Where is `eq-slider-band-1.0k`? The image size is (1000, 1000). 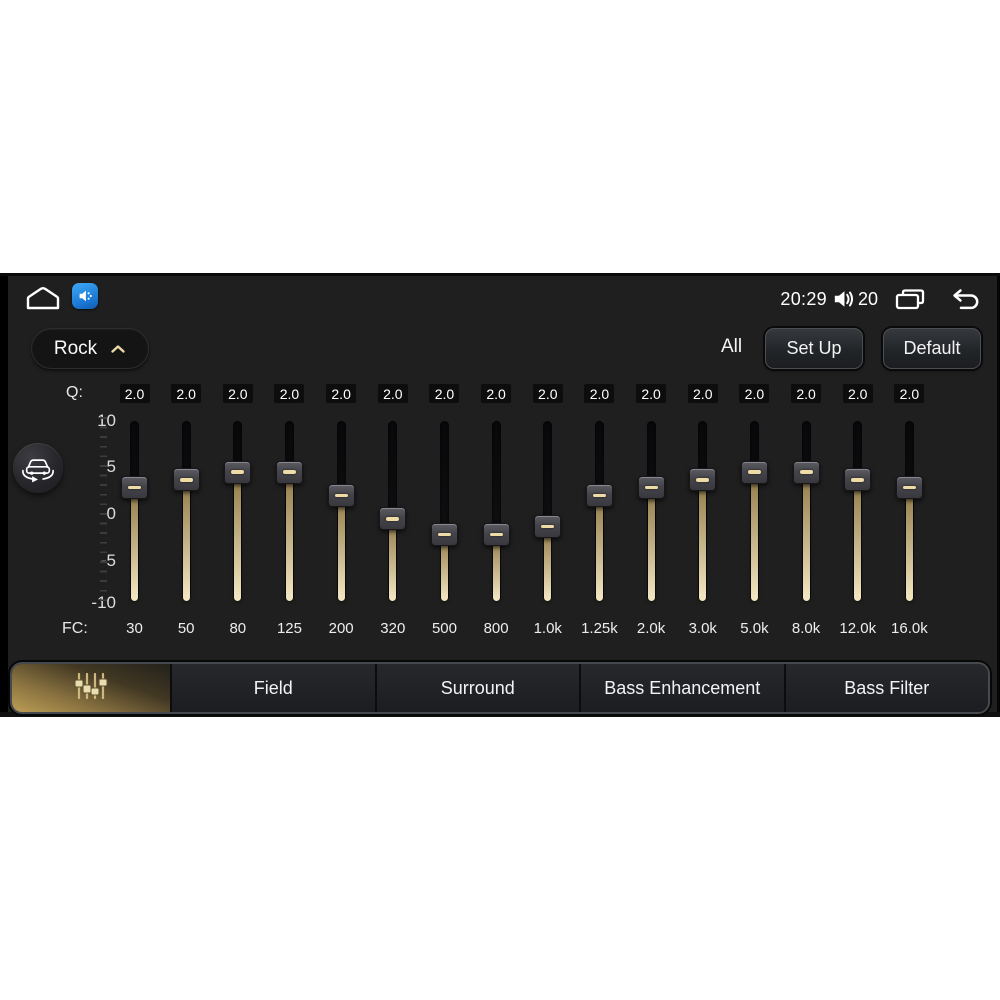
eq-slider-band-1.0k is located at coordinates (548, 511).